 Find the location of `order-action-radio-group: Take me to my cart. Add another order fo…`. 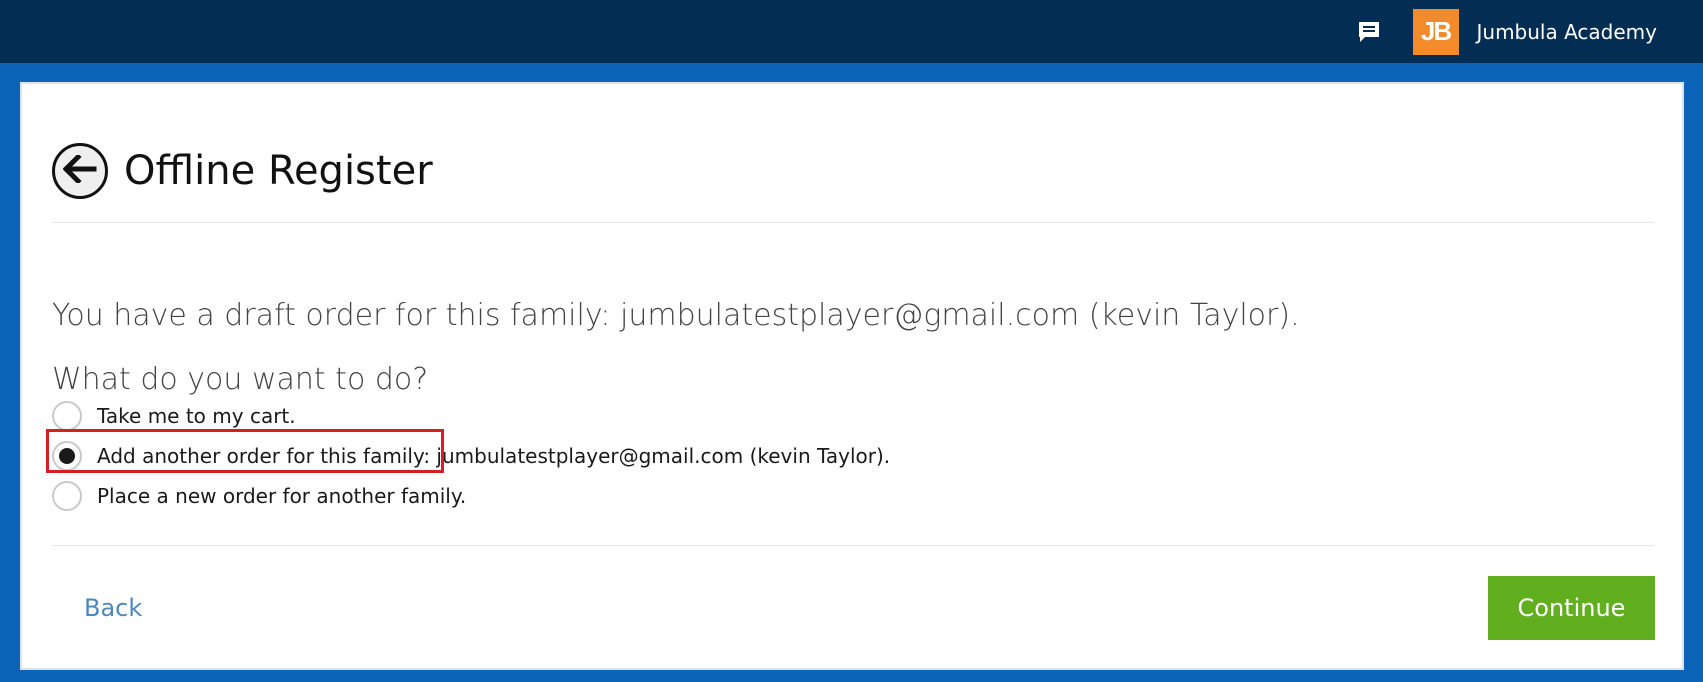

order-action-radio-group: Take me to my cart. Add another order fo… is located at coordinates (471, 456).